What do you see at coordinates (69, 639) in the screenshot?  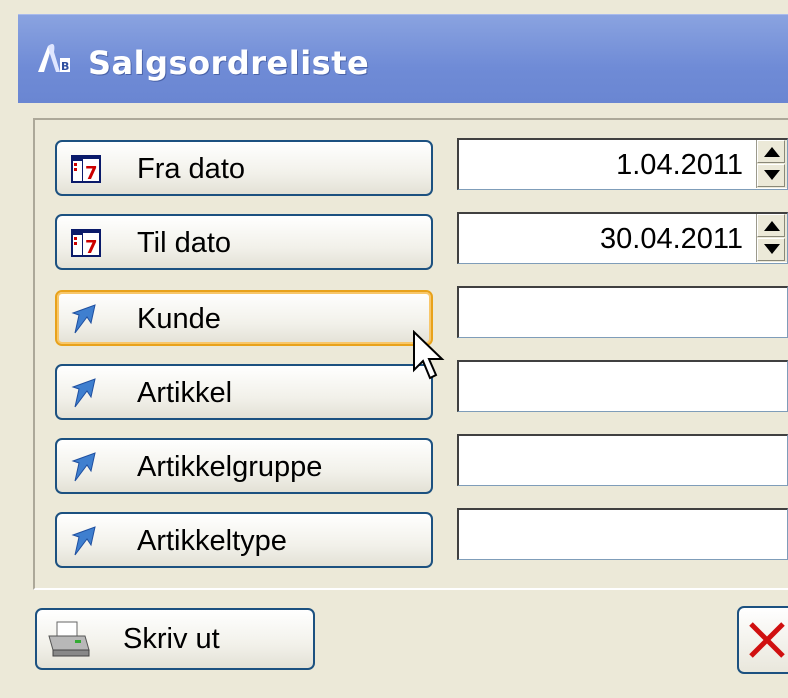 I see `printer-icon` at bounding box center [69, 639].